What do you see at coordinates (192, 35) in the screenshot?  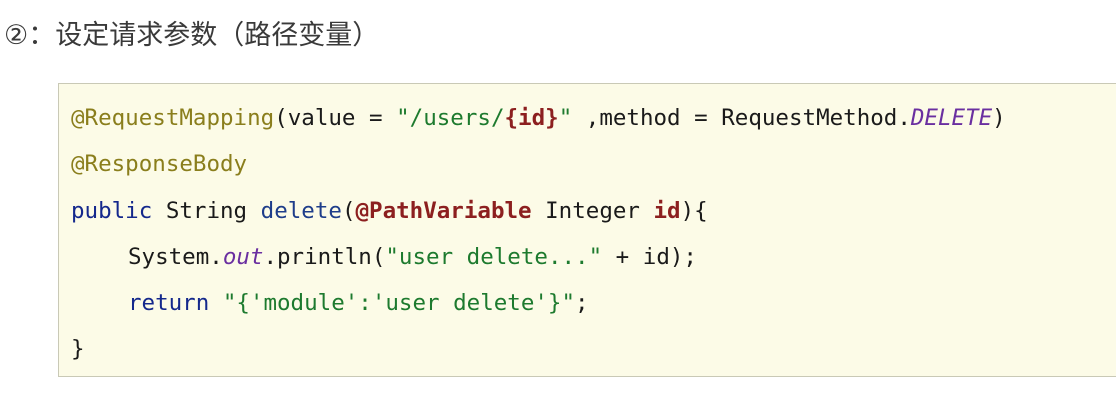 I see `section-heading: ②：设定请求参数（路径变量）` at bounding box center [192, 35].